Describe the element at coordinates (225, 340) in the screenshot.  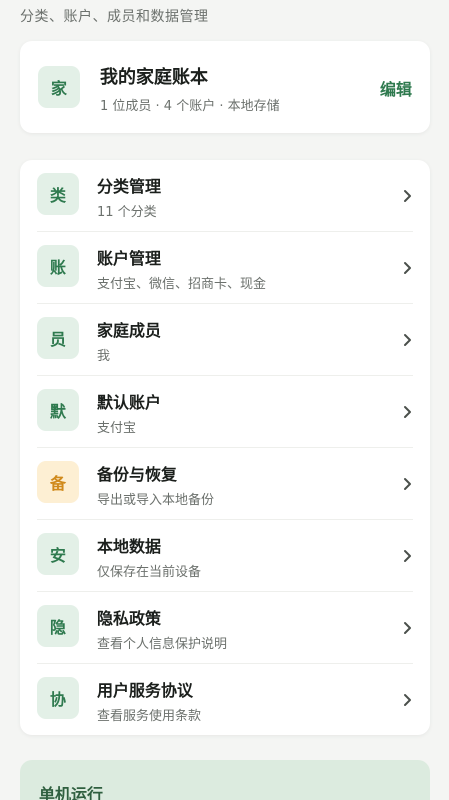
I see `menu-item-members: 员 家庭成员 我` at that location.